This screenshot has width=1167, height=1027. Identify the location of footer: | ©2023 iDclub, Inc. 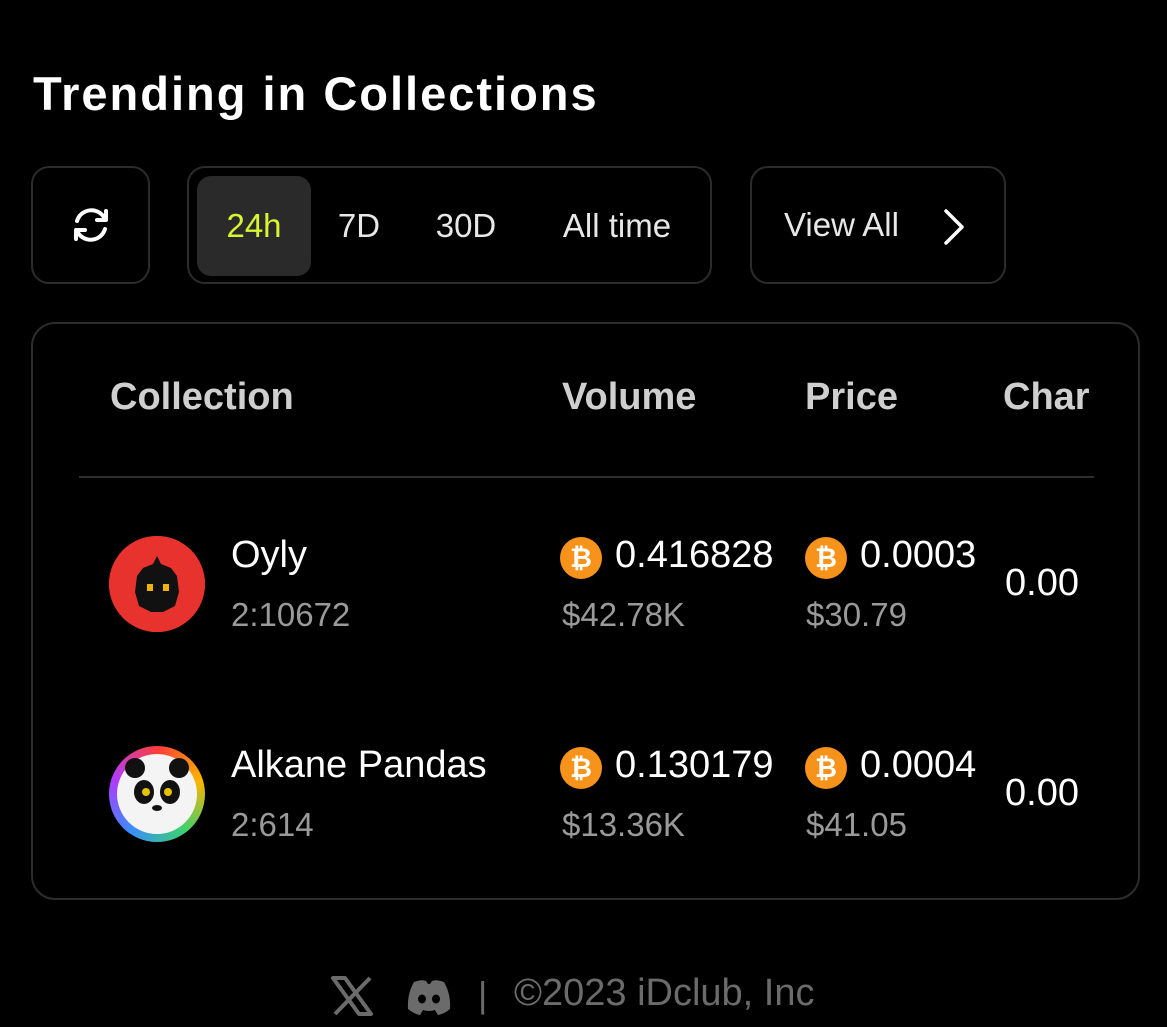
(583, 995).